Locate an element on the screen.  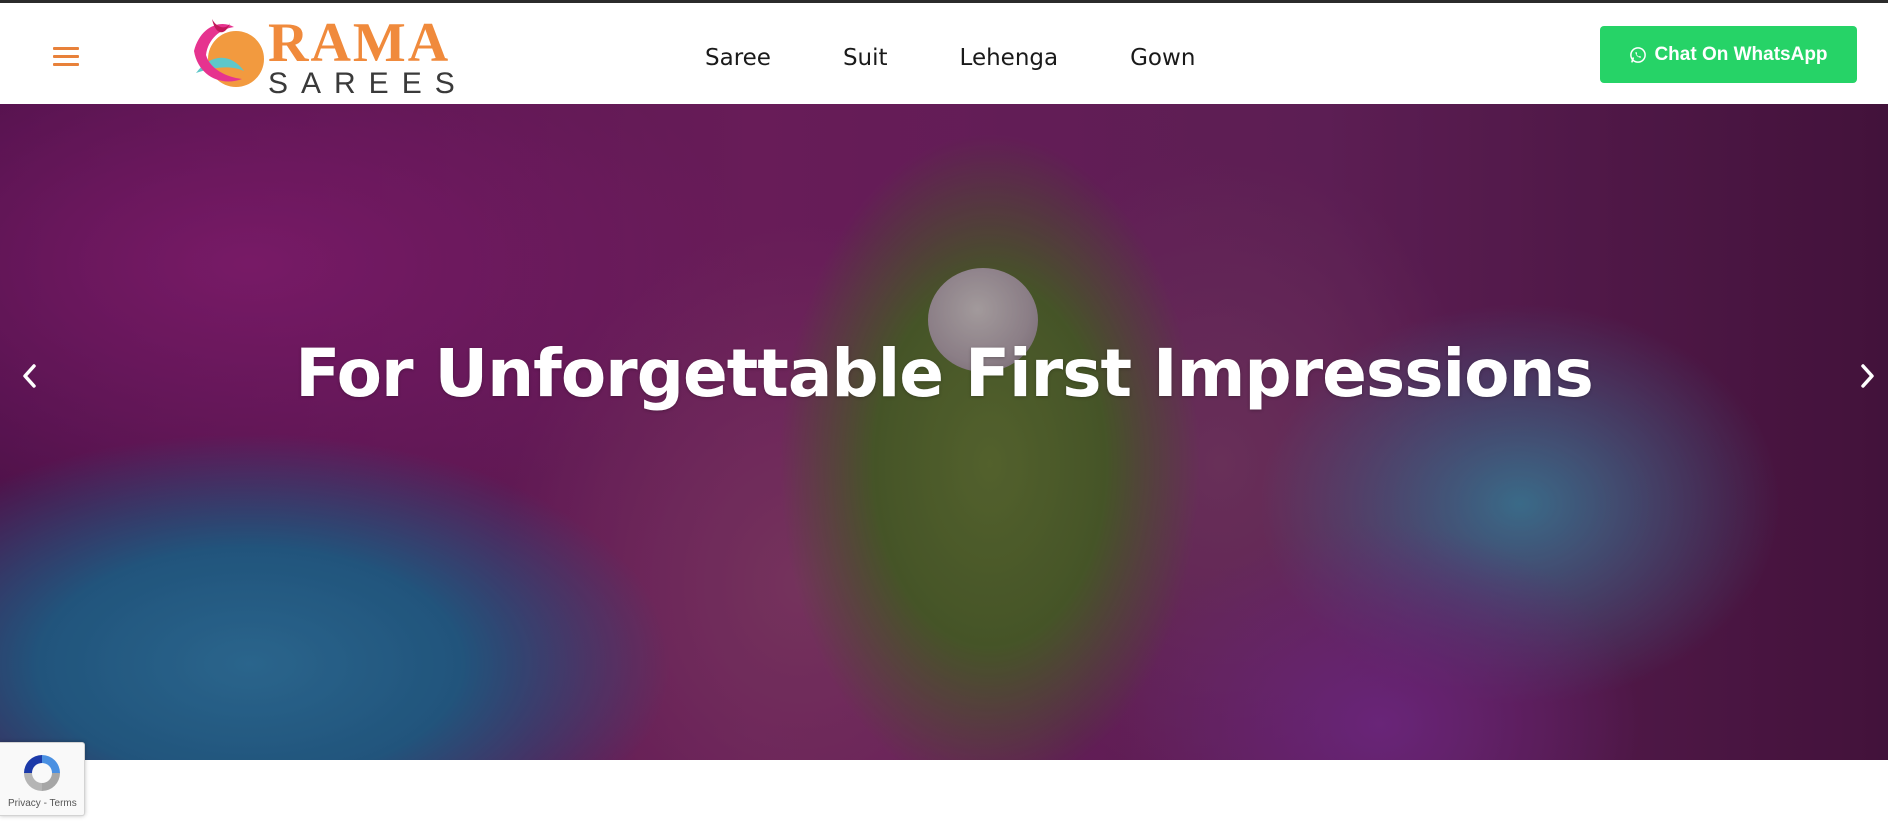
logo-emblem-icon is located at coordinates (229, 53).